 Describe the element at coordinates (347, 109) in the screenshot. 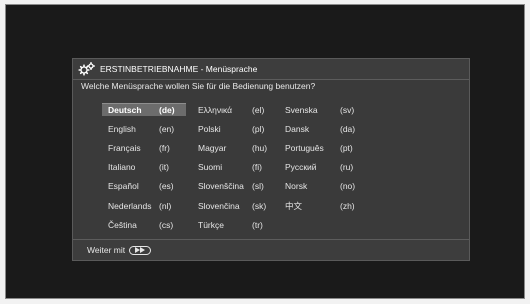

I see `language-code: (sv)` at that location.